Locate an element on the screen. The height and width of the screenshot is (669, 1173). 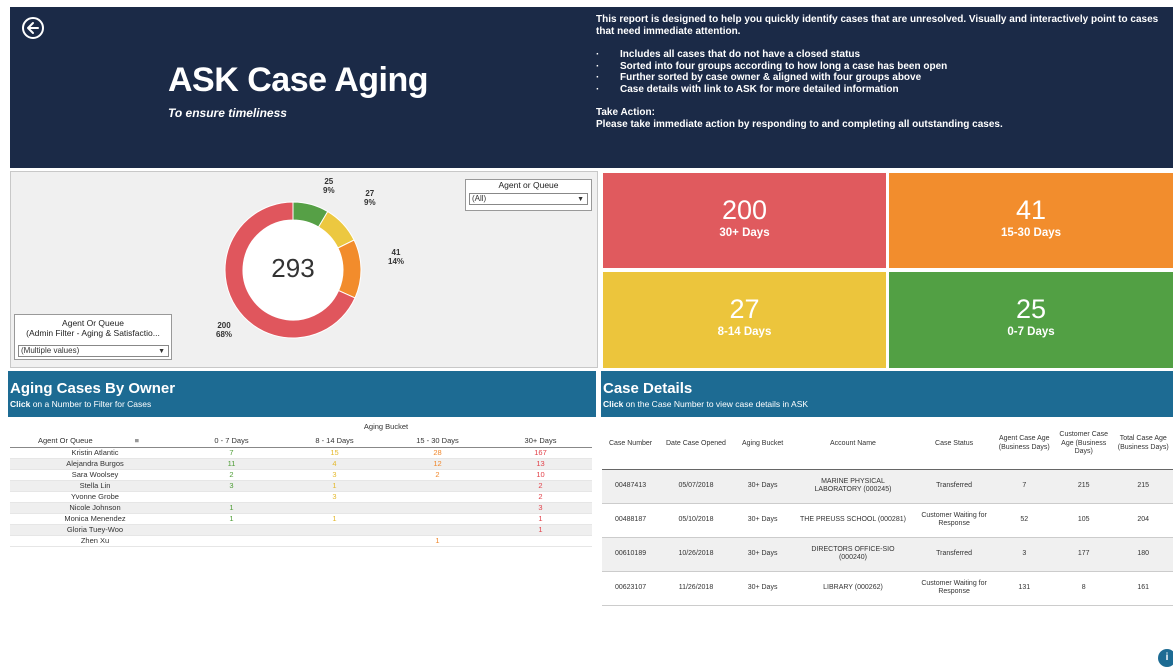
segment-count: 200 is located at coordinates (224, 325).